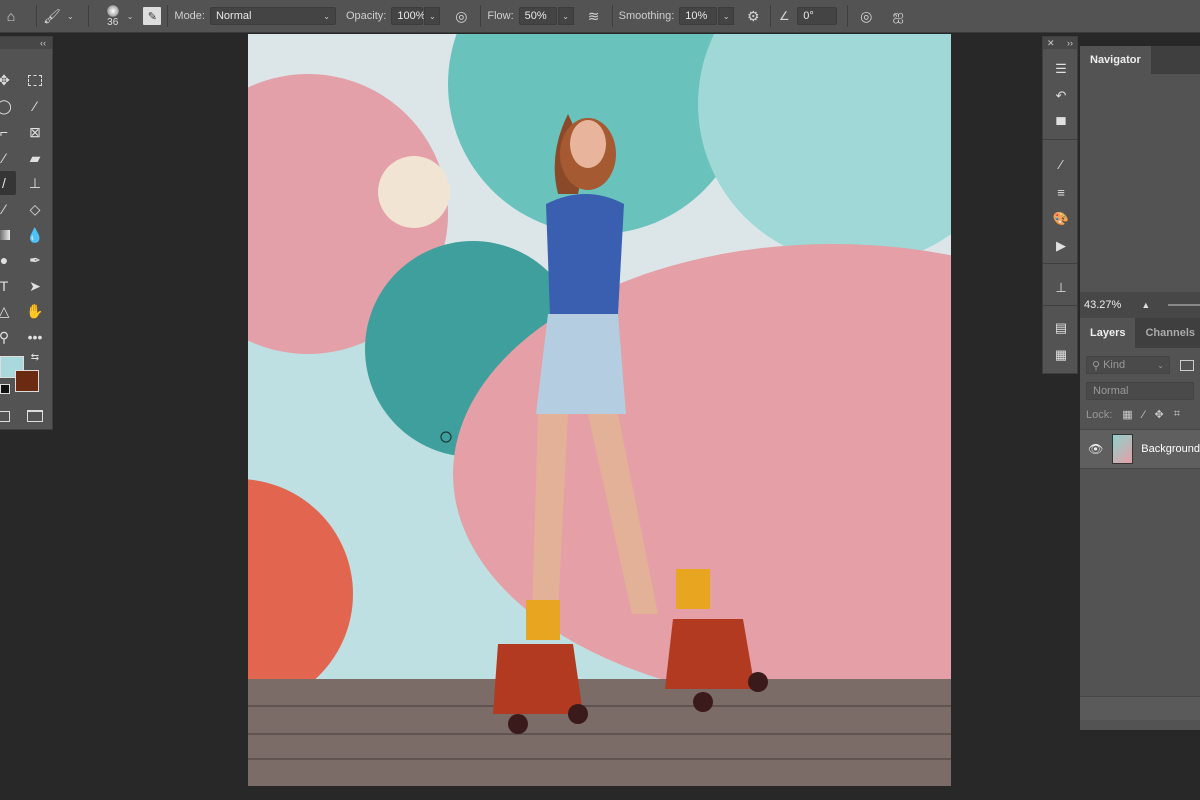 Image resolution: width=1200 pixels, height=800 pixels. What do you see at coordinates (35, 158) in the screenshot?
I see `healing-brush-tool-icon: ▰` at bounding box center [35, 158].